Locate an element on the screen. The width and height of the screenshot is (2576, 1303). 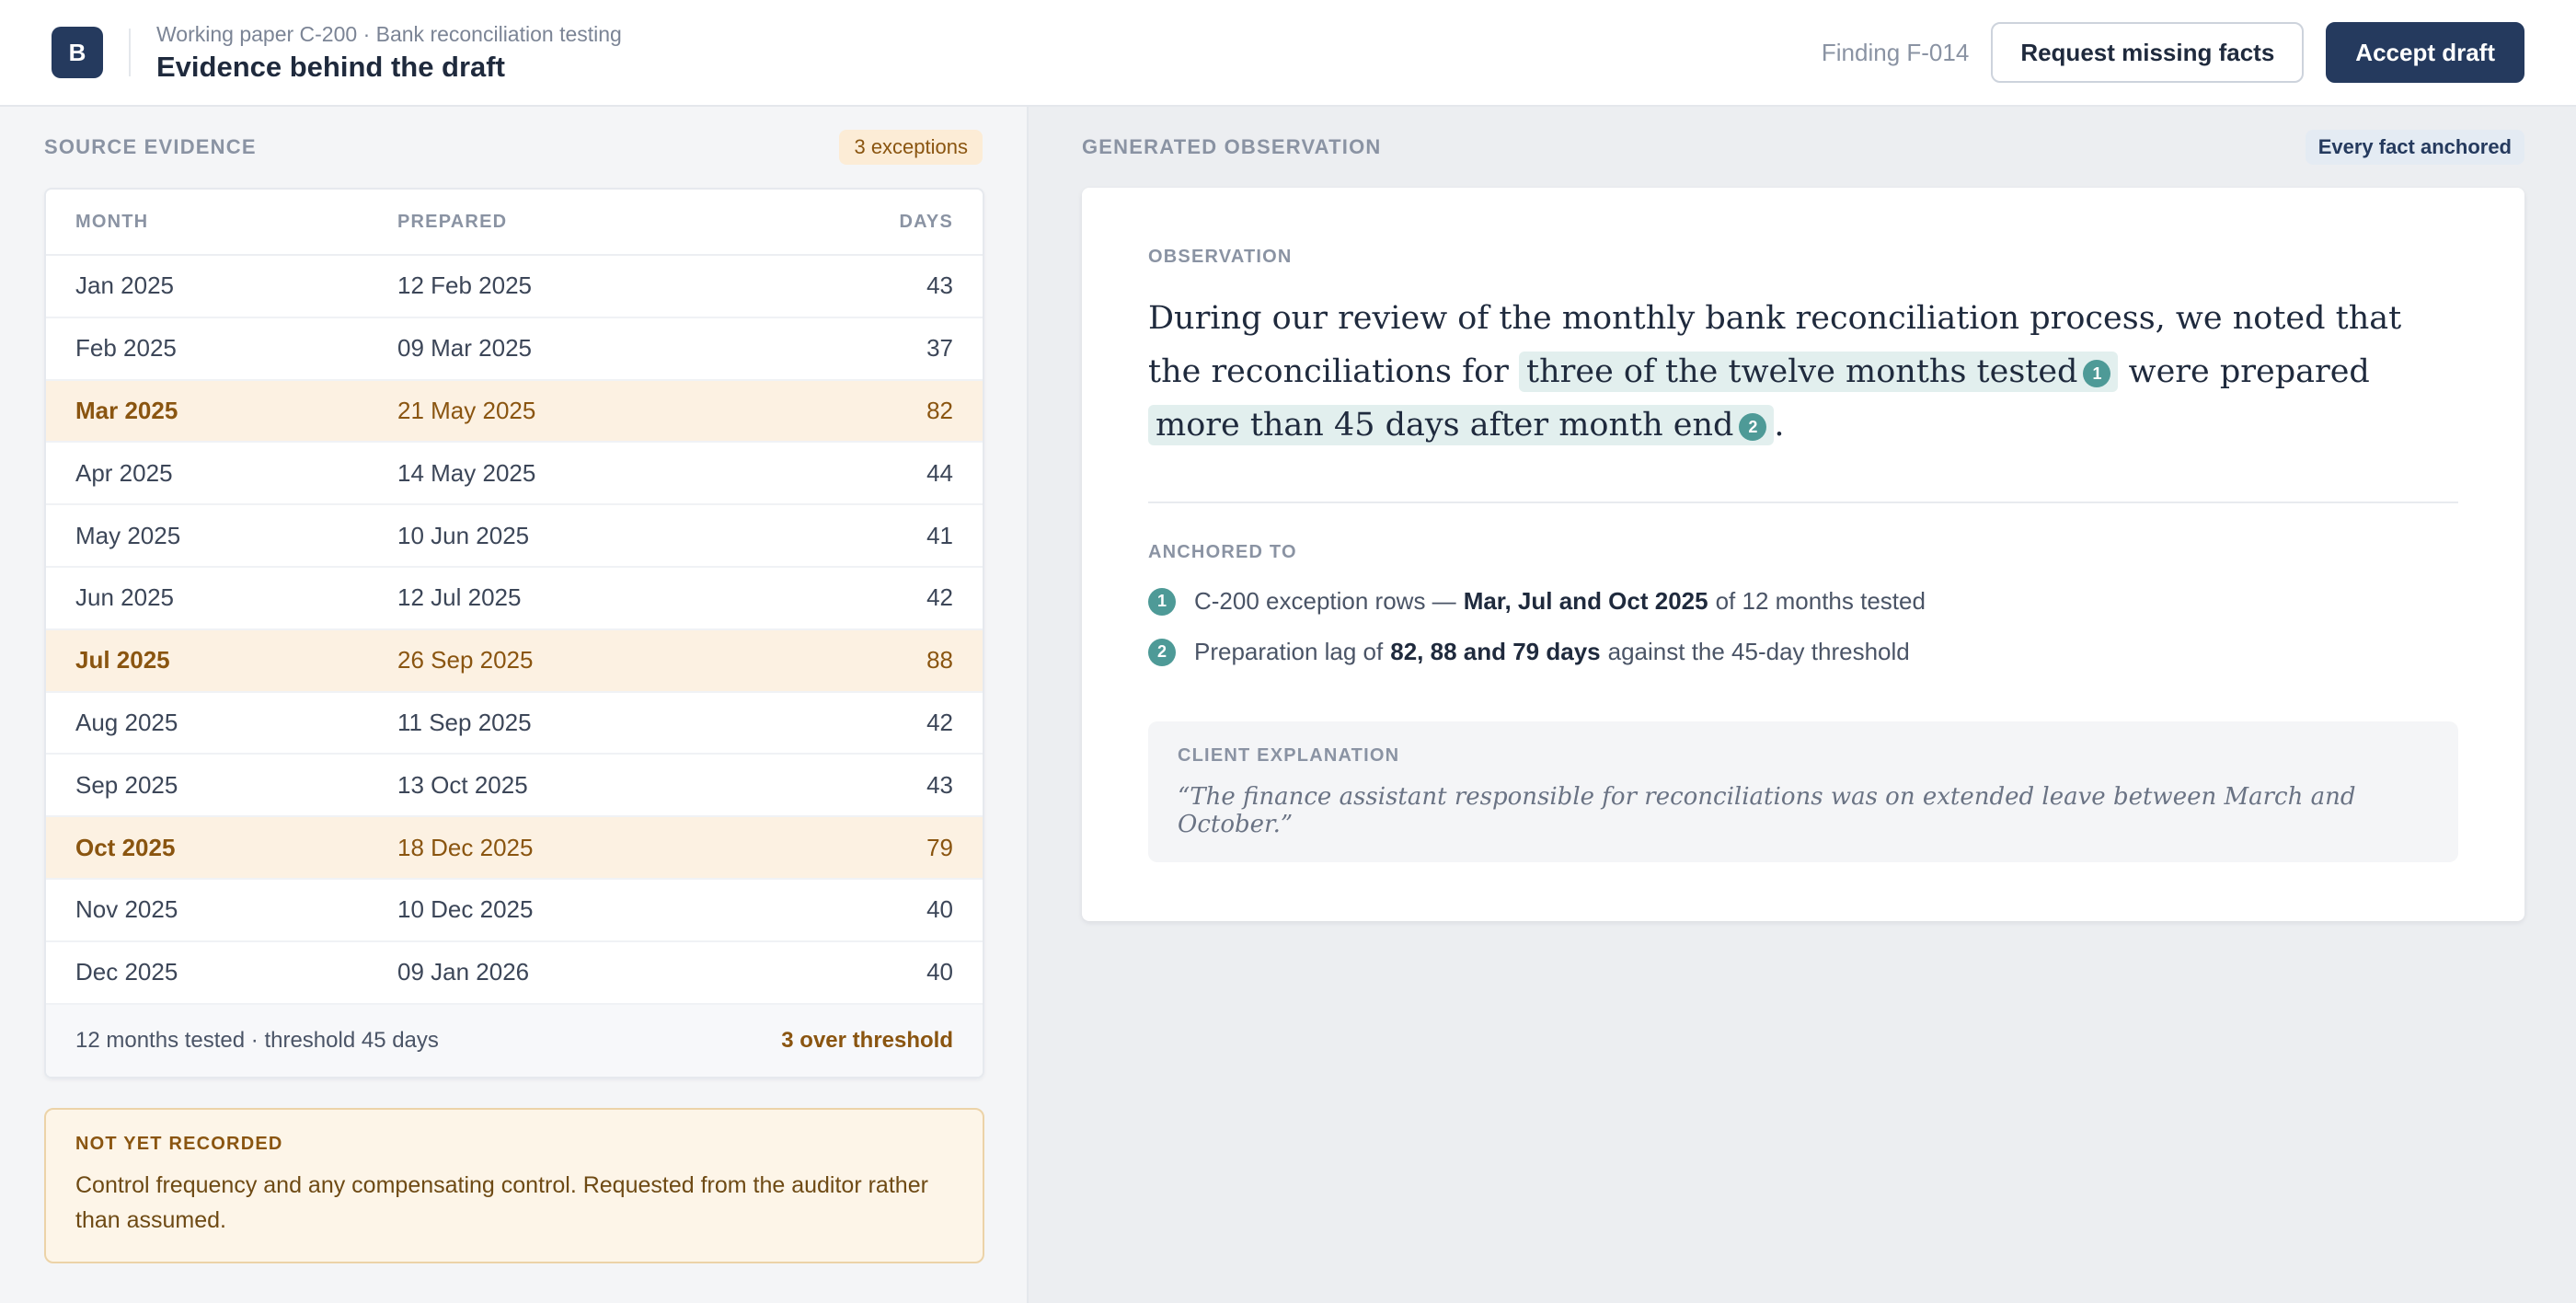
table-row: Aug 2025 11 Sep 2025 42 is located at coordinates (514, 724).